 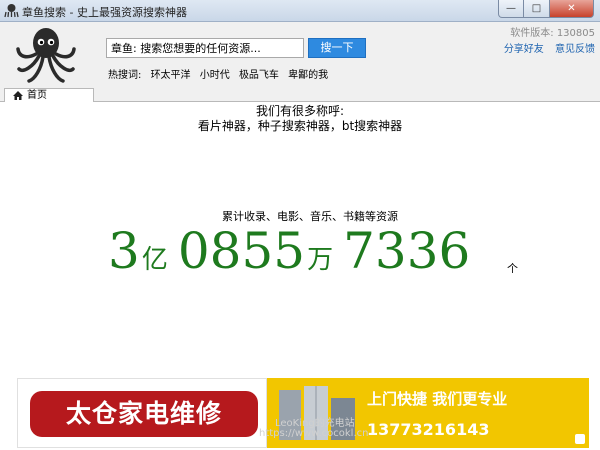 What do you see at coordinates (308, 75) in the screenshot?
I see `hot-word: 卑鄙的我` at bounding box center [308, 75].